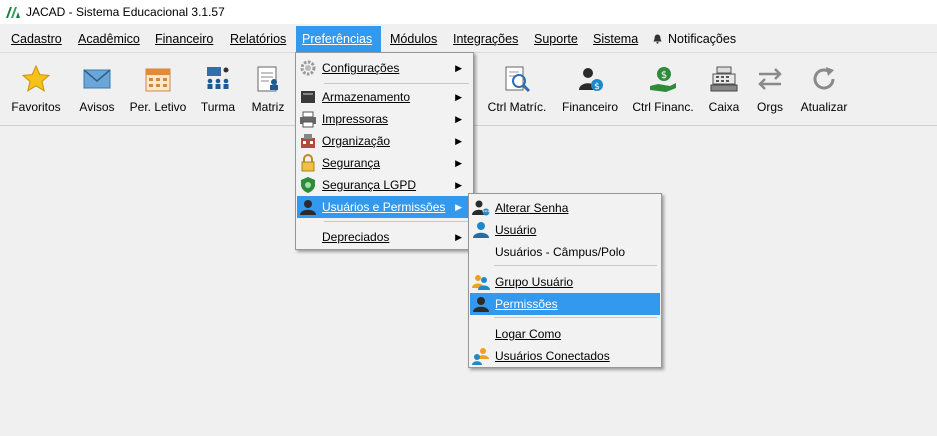  I want to click on menu-item-usuario: Usuário, so click(565, 230).